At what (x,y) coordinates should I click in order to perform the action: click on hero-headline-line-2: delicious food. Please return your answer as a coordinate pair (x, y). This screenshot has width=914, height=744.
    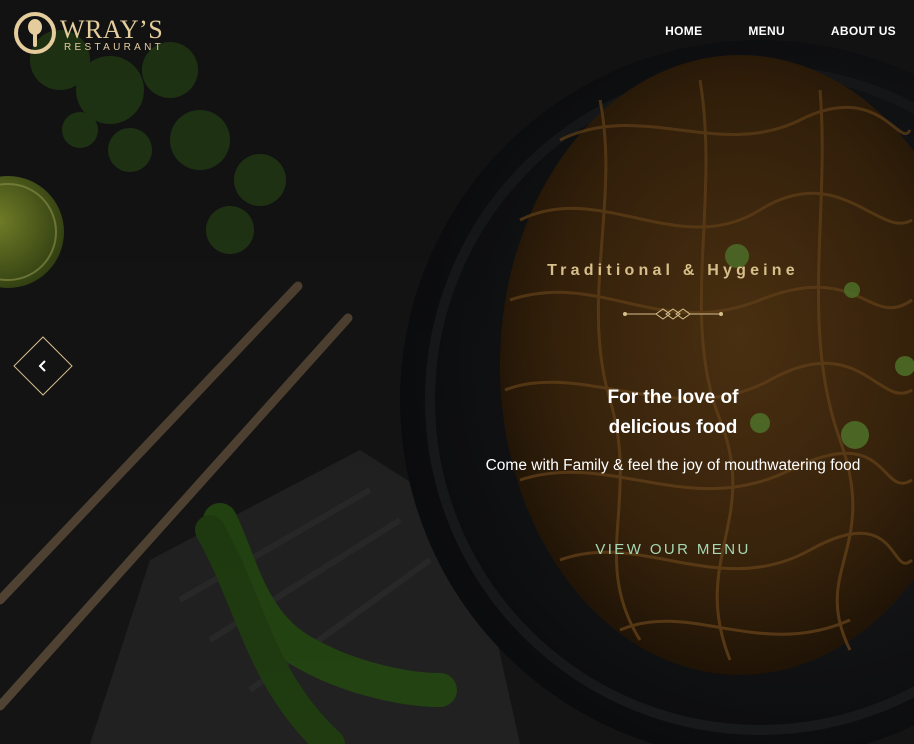
    Looking at the image, I should click on (673, 427).